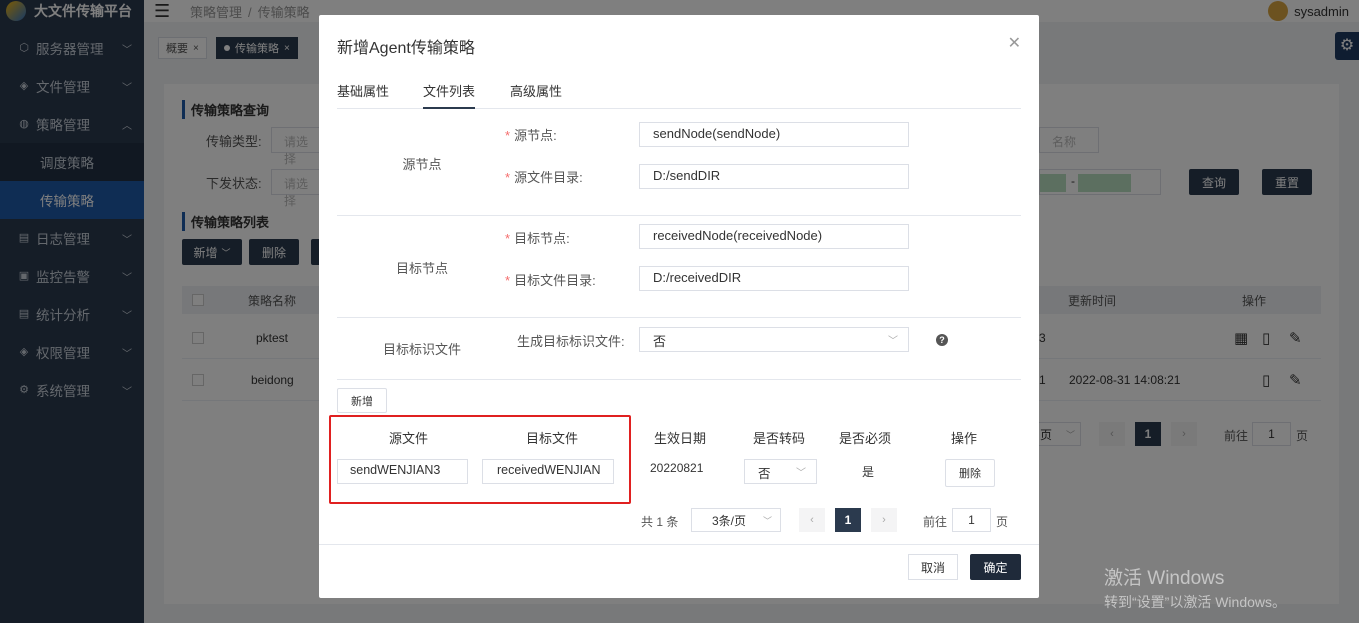 This screenshot has width=1359, height=623. I want to click on total-count: 共 1 条, so click(660, 522).